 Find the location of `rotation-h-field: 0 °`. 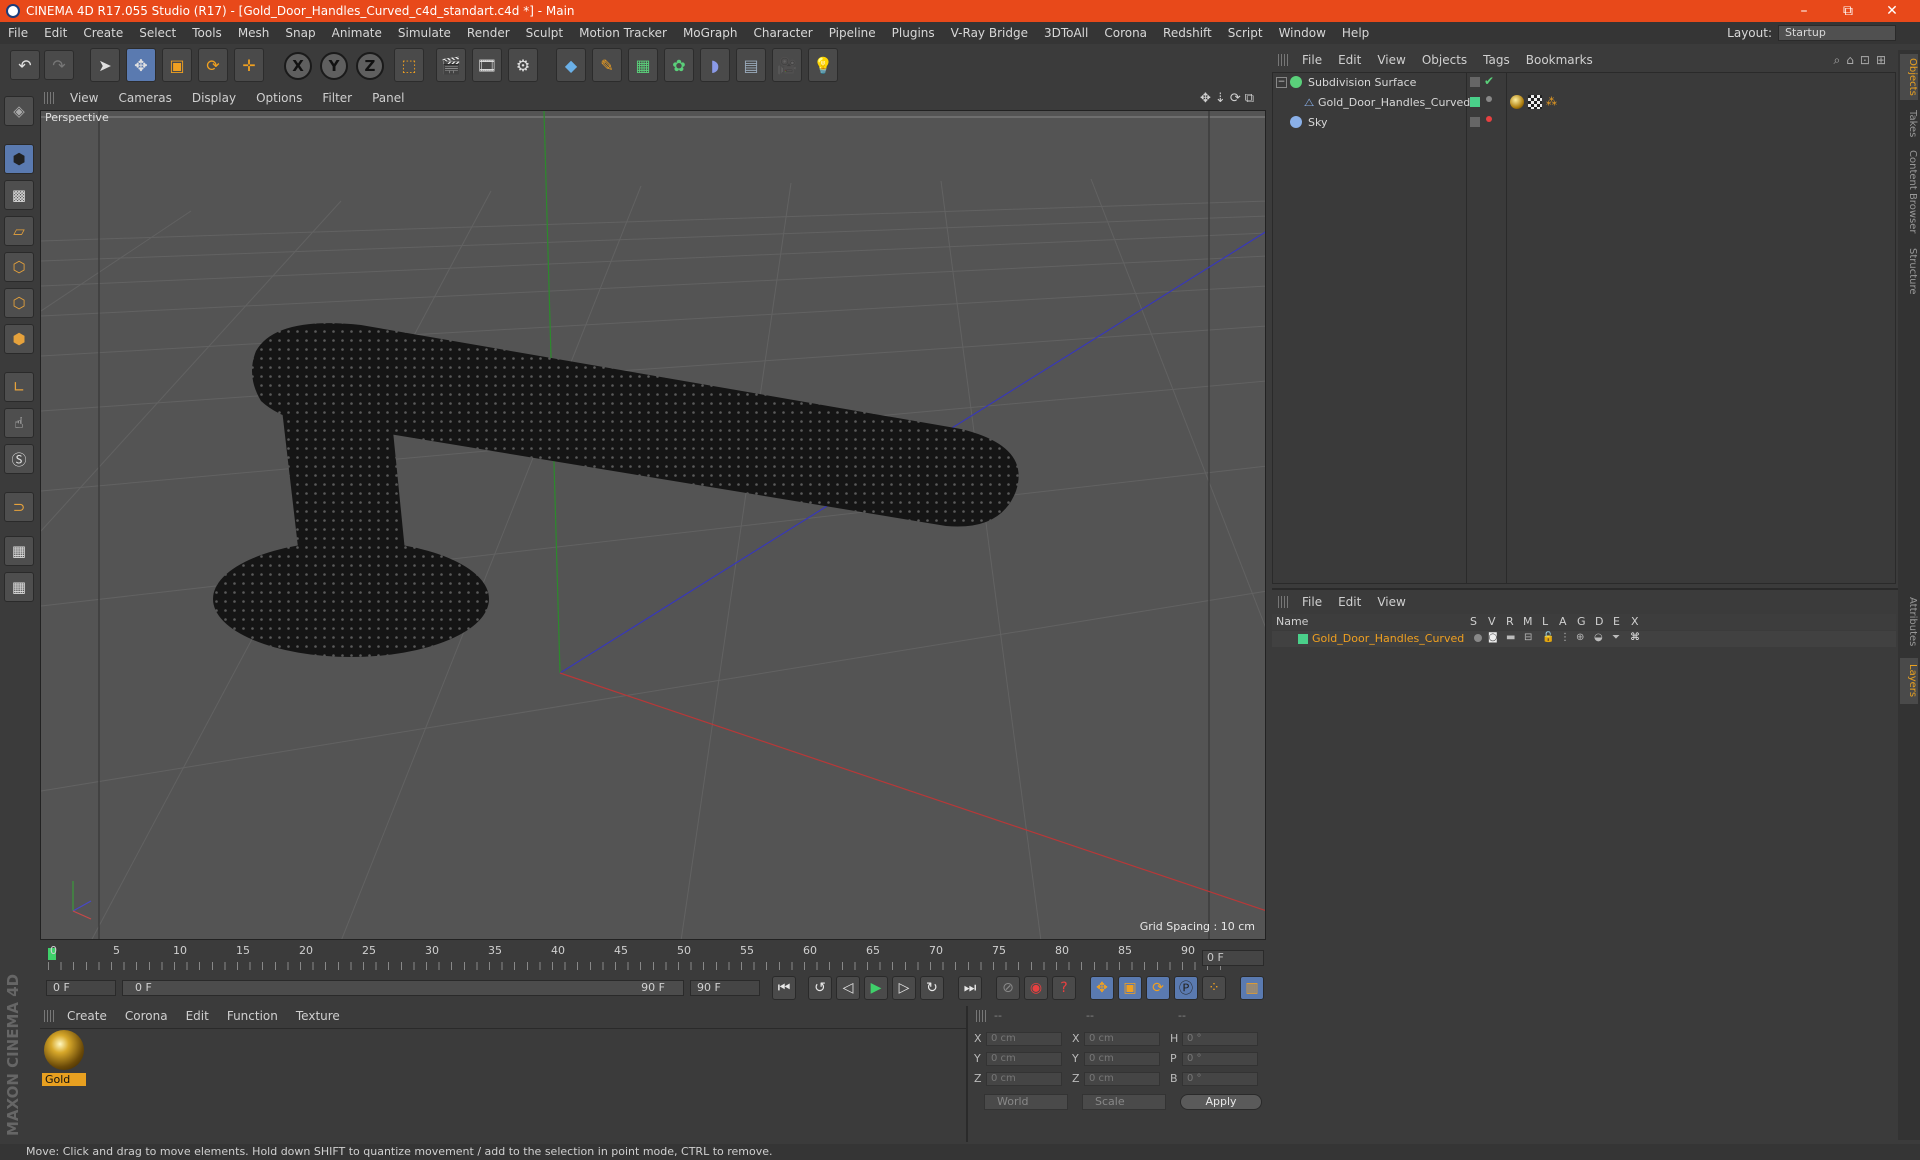

rotation-h-field: 0 ° is located at coordinates (1220, 1039).